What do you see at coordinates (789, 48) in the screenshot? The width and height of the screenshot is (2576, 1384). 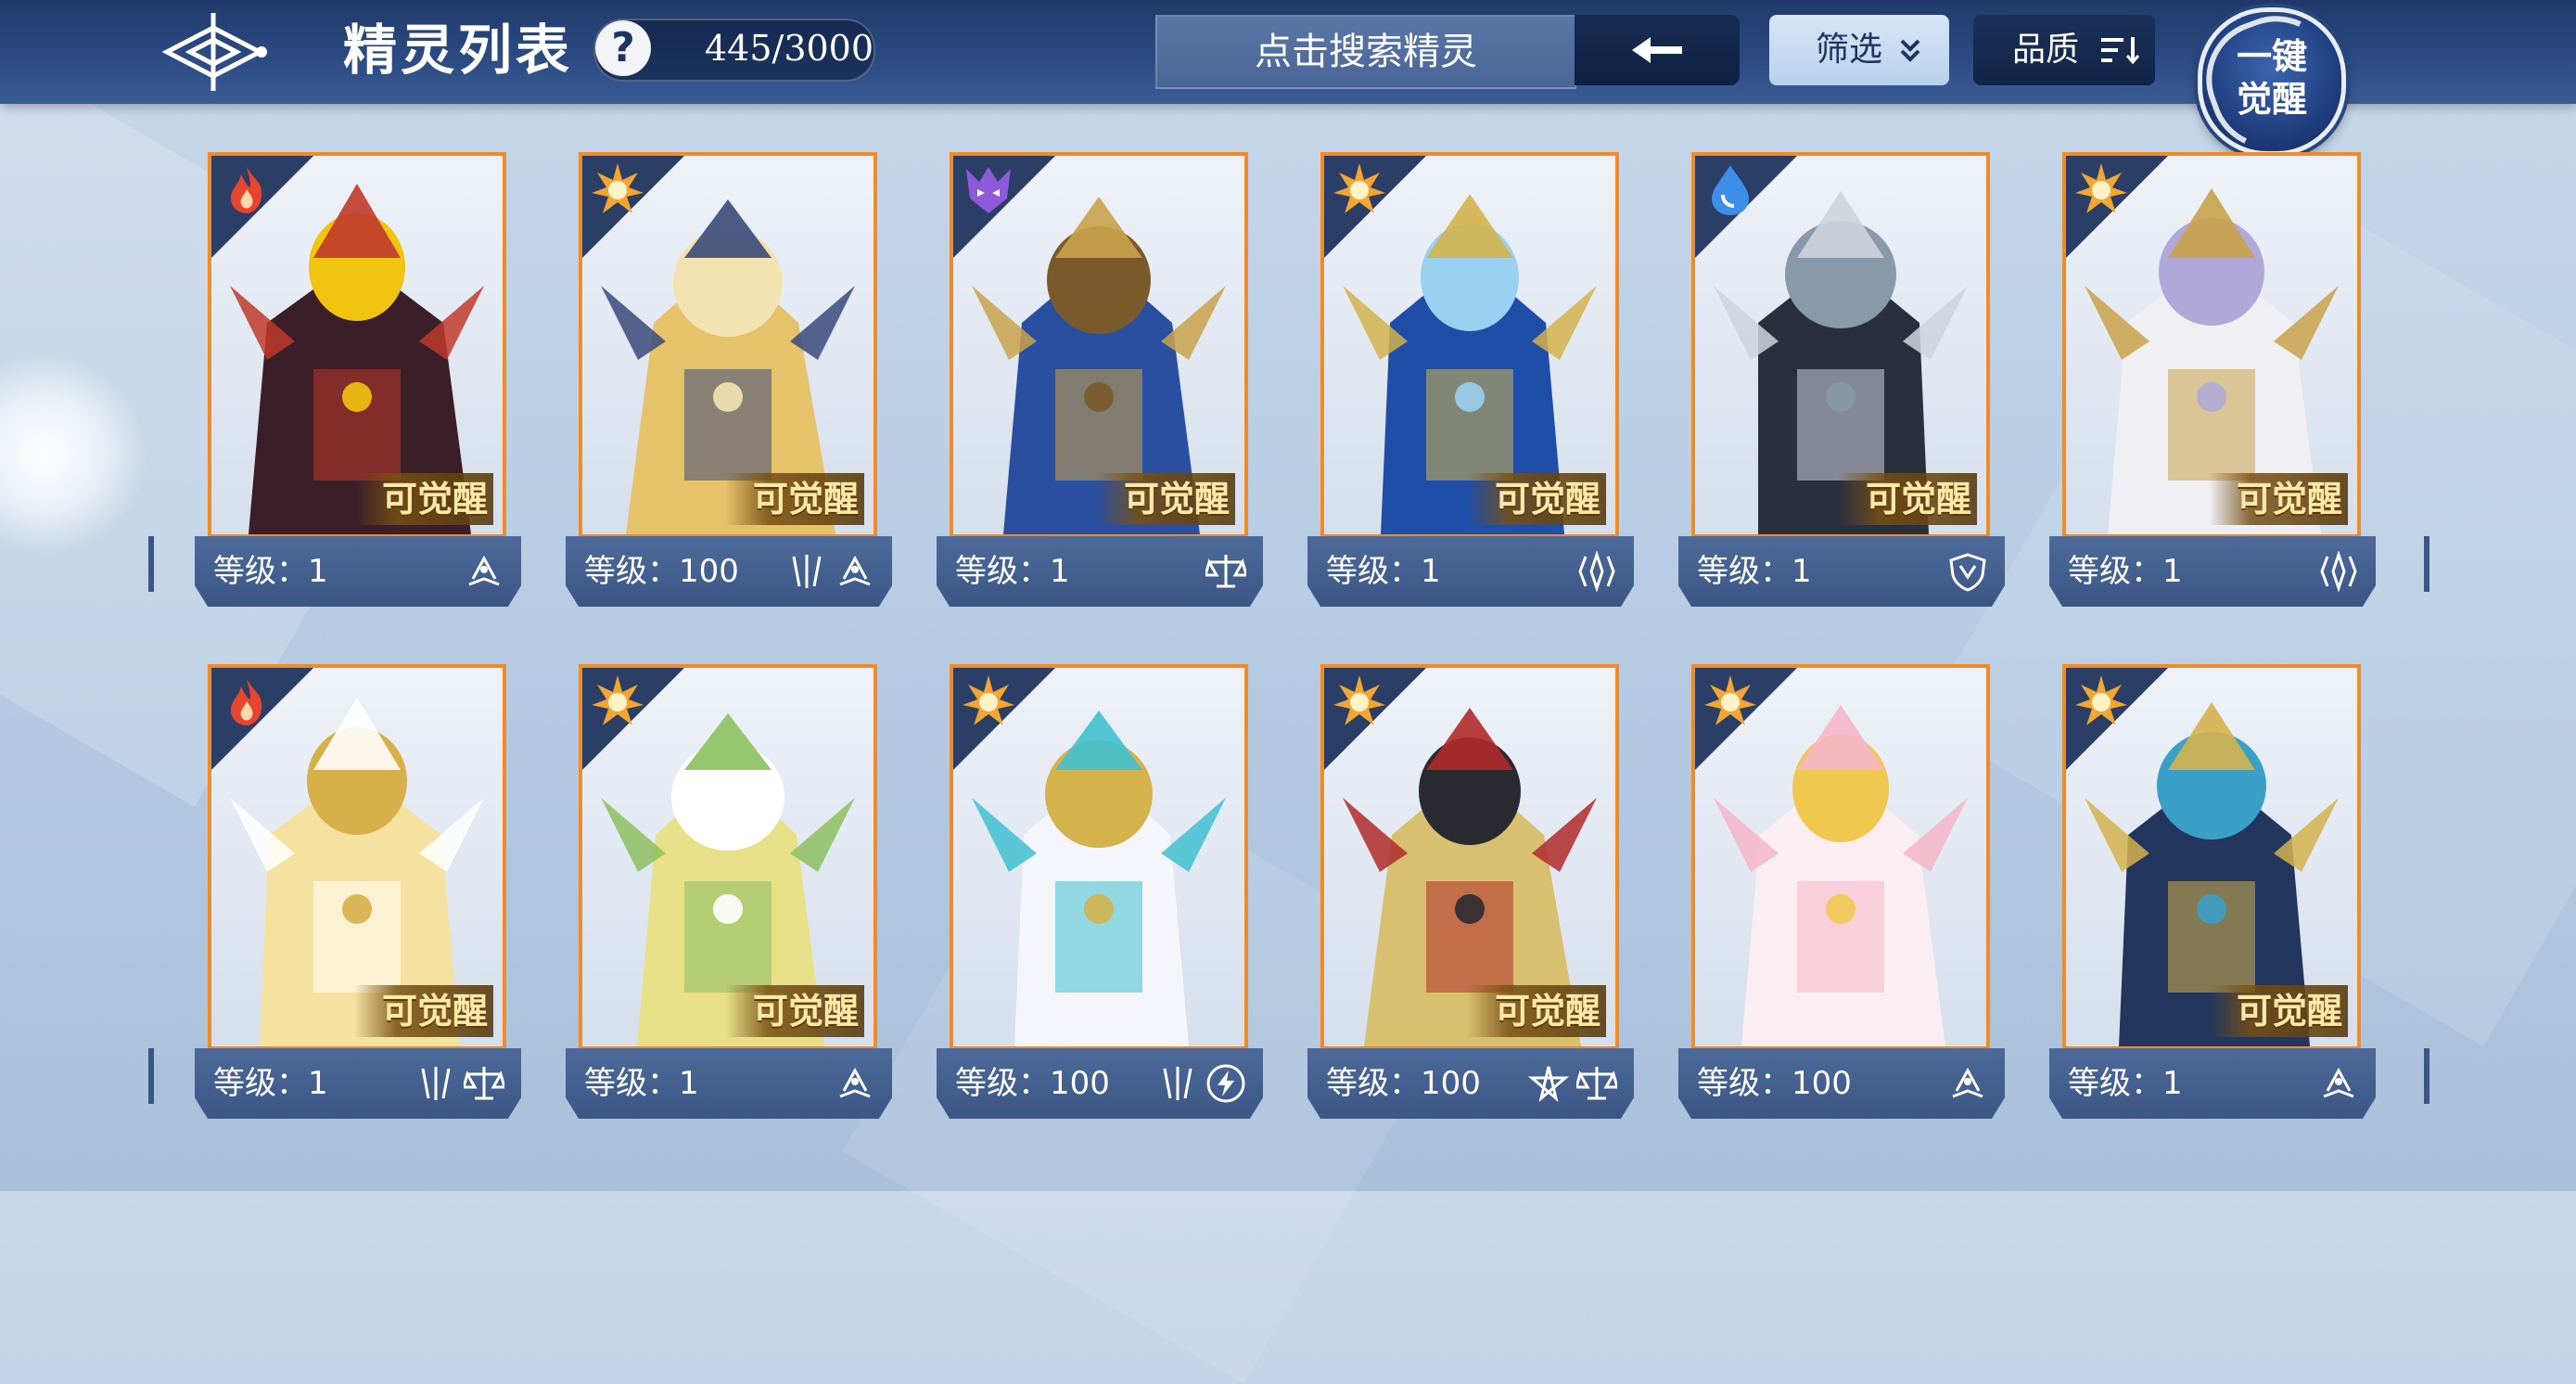 I see `spirit-count: 445/3000` at bounding box center [789, 48].